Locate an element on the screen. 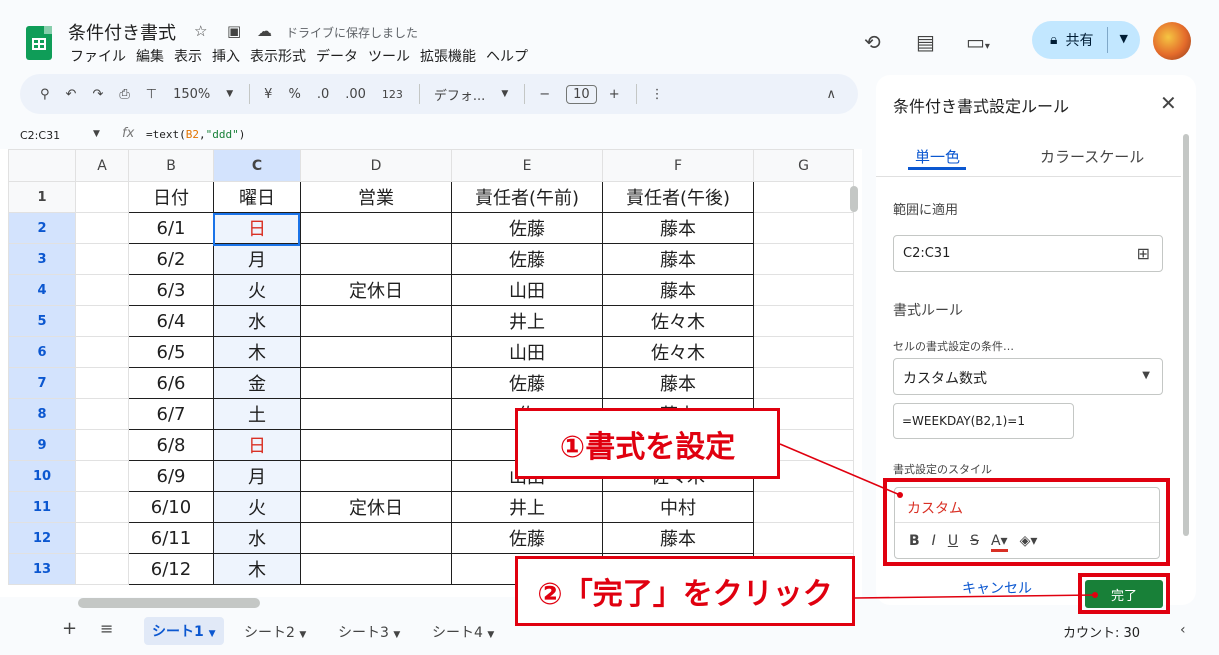  column-header-b: B is located at coordinates (171, 165).